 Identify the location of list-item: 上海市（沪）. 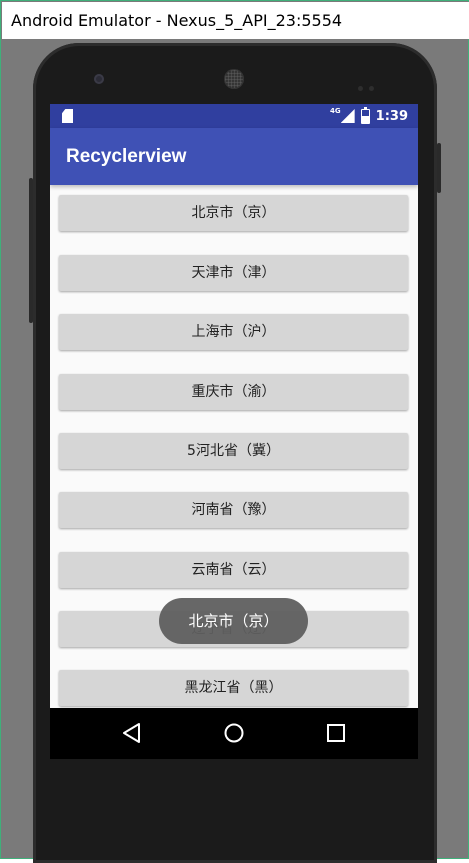
(233, 332).